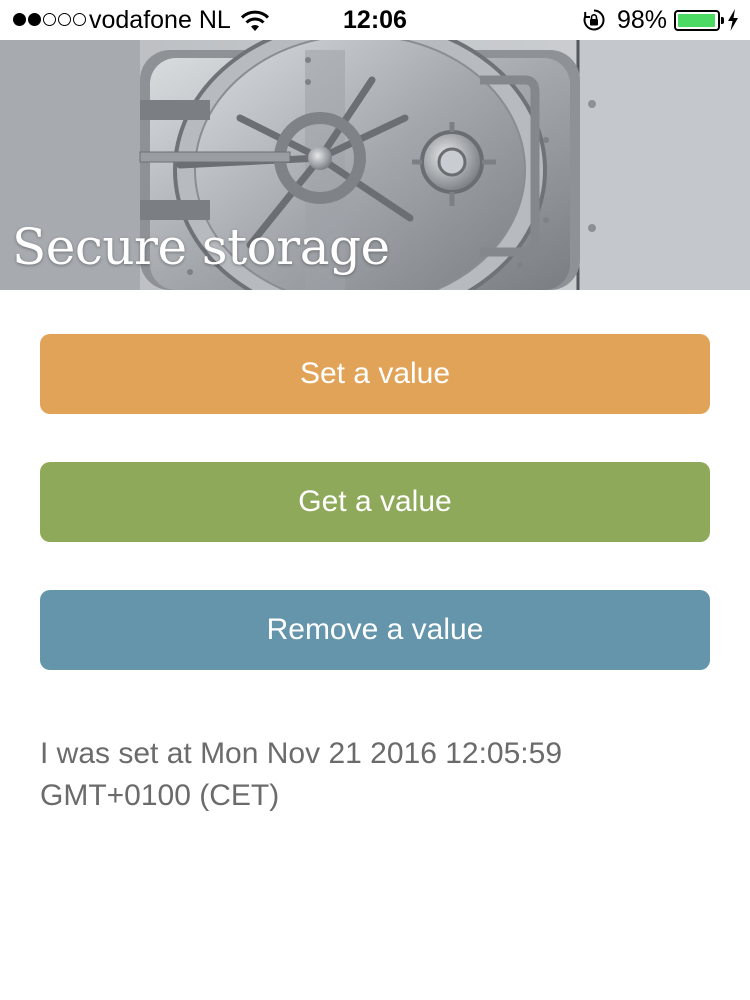 This screenshot has height=1000, width=750. I want to click on battery-level-fill, so click(697, 20).